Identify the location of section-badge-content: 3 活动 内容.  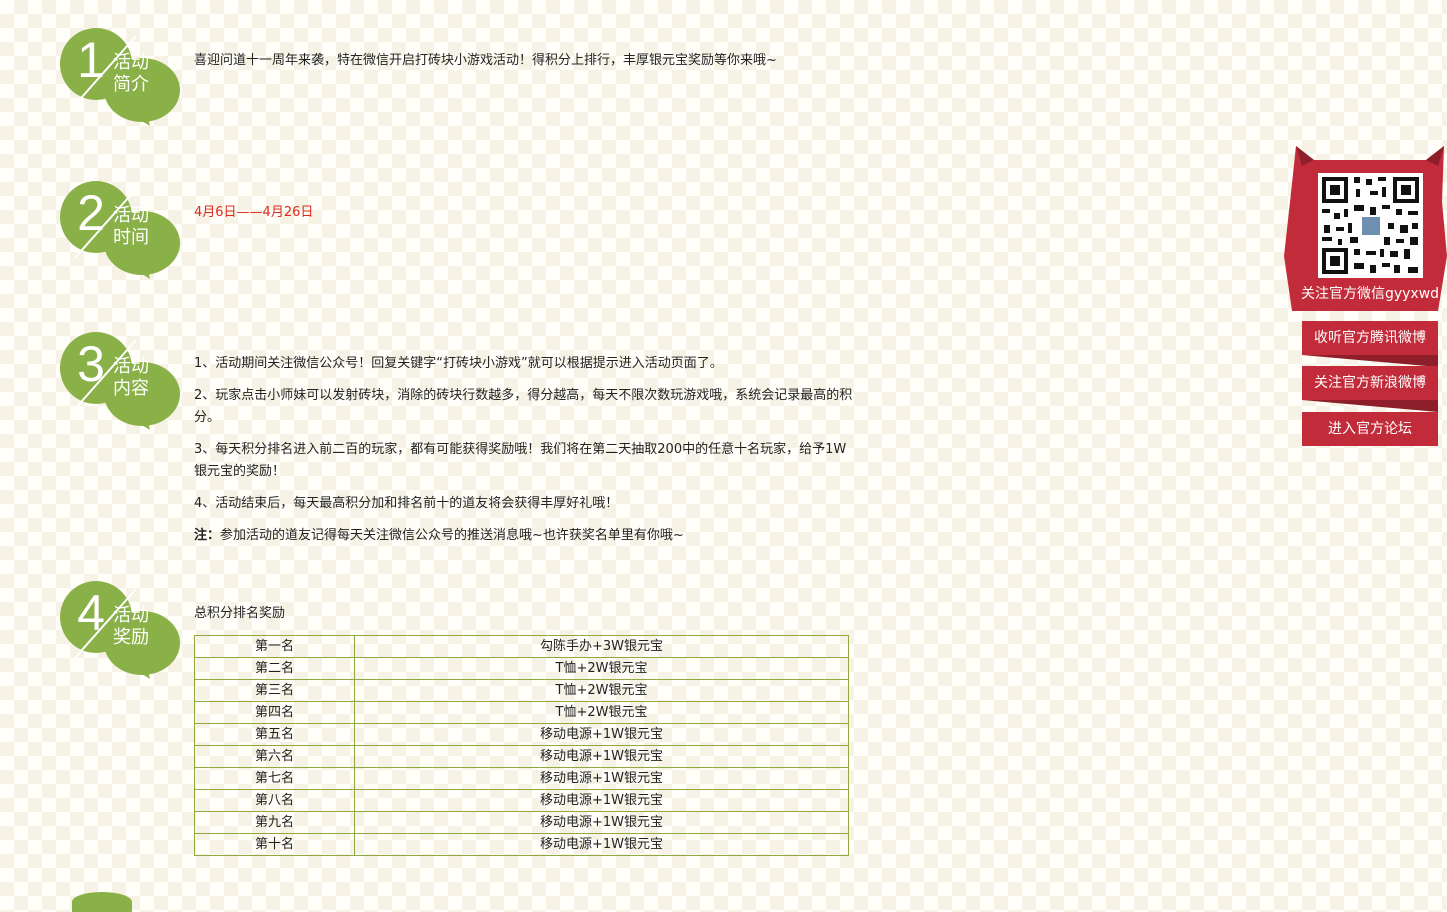
(120, 378).